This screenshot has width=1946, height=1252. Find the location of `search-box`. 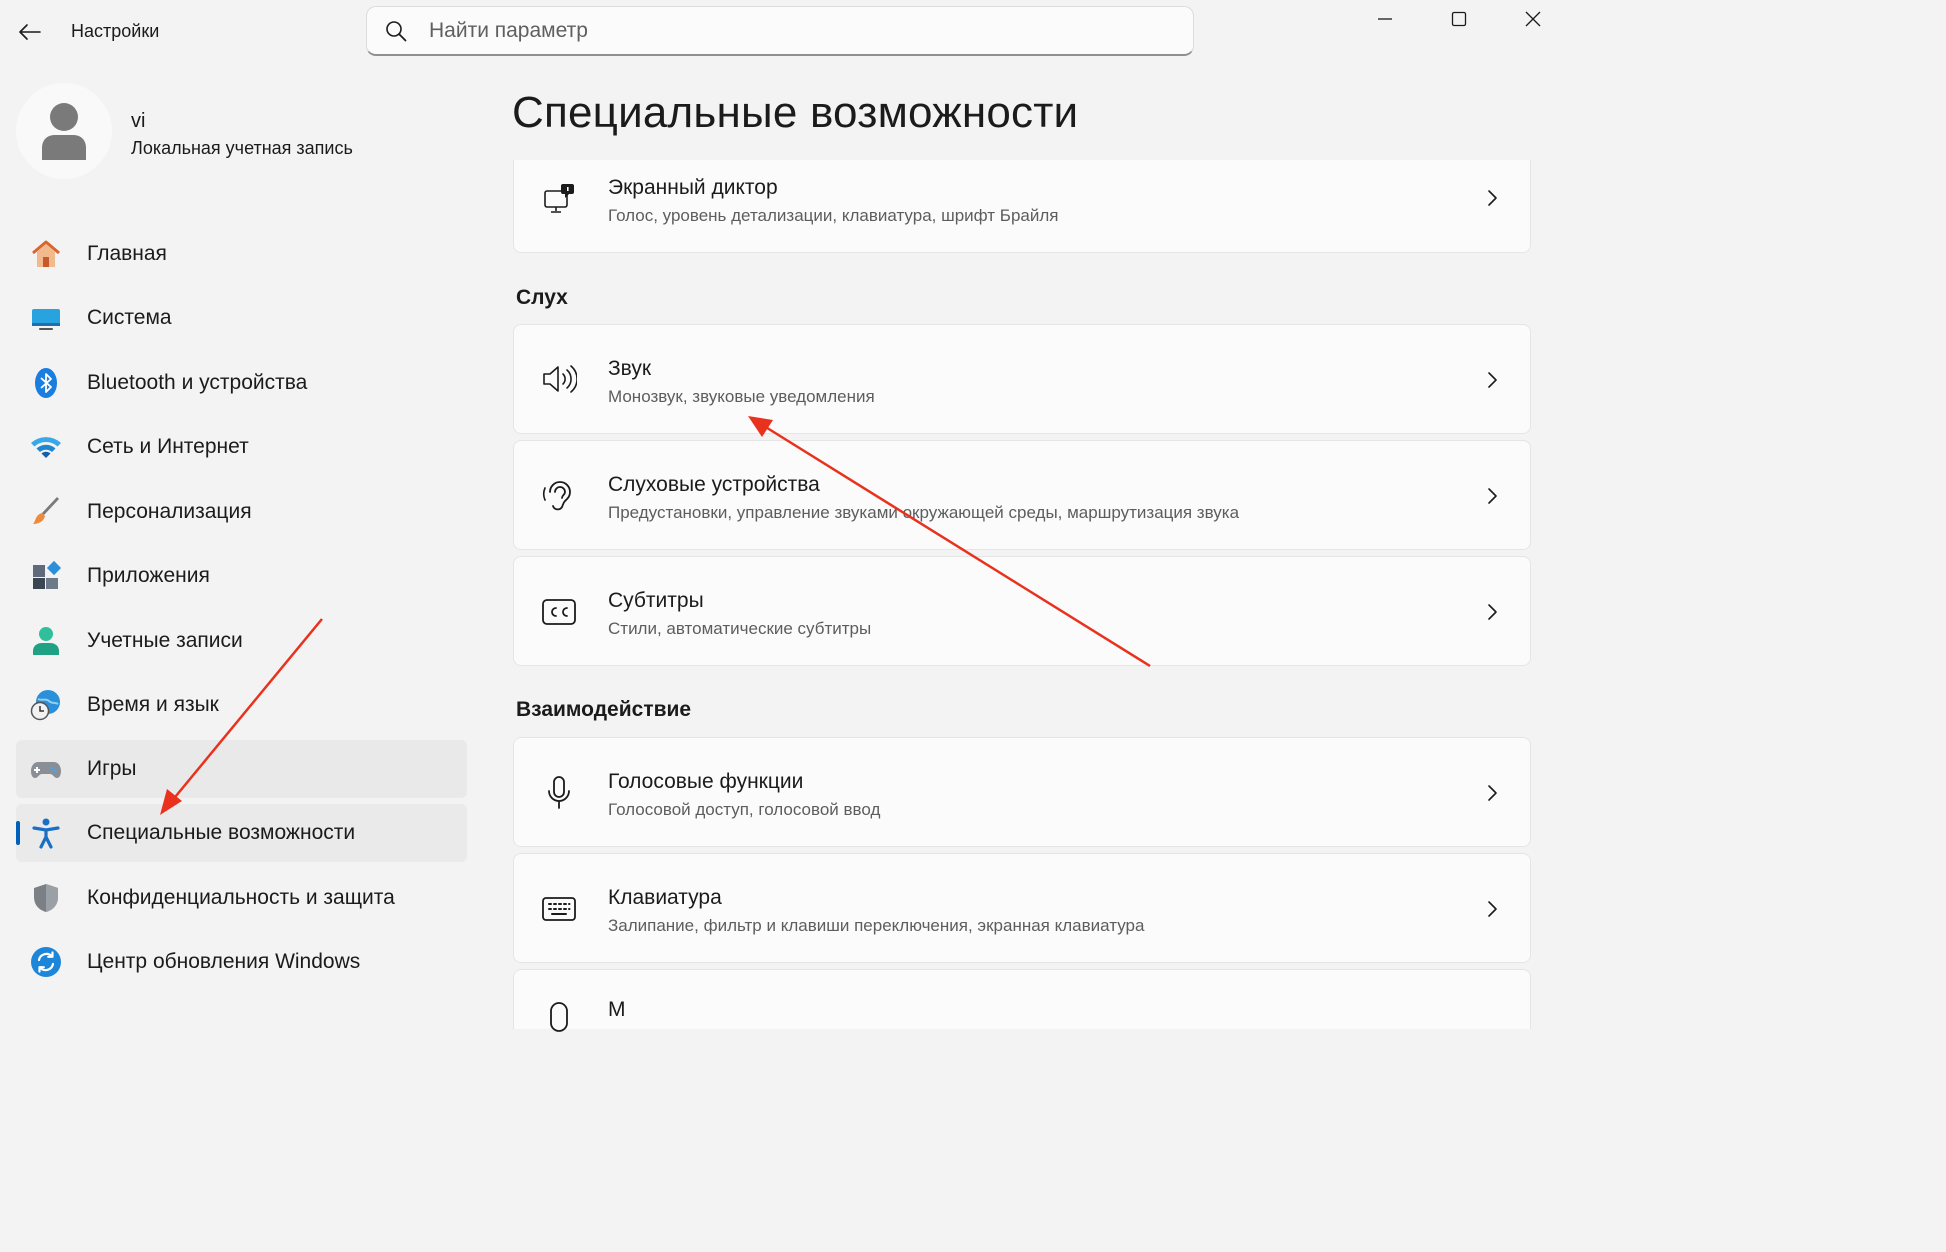

search-box is located at coordinates (780, 31).